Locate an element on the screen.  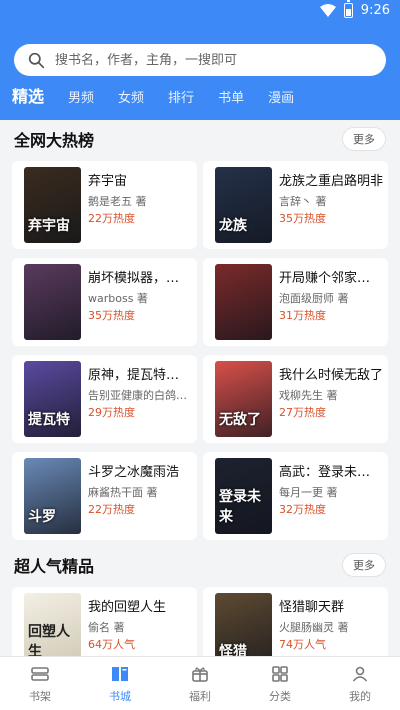
nav-bookshelf: 书架 is located at coordinates (40, 683).